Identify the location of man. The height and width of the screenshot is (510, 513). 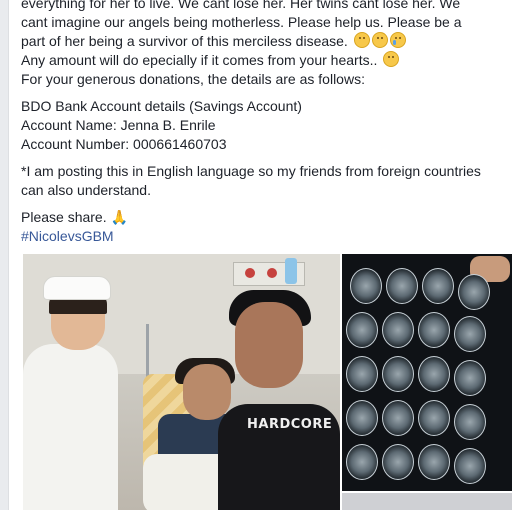
(269, 345).